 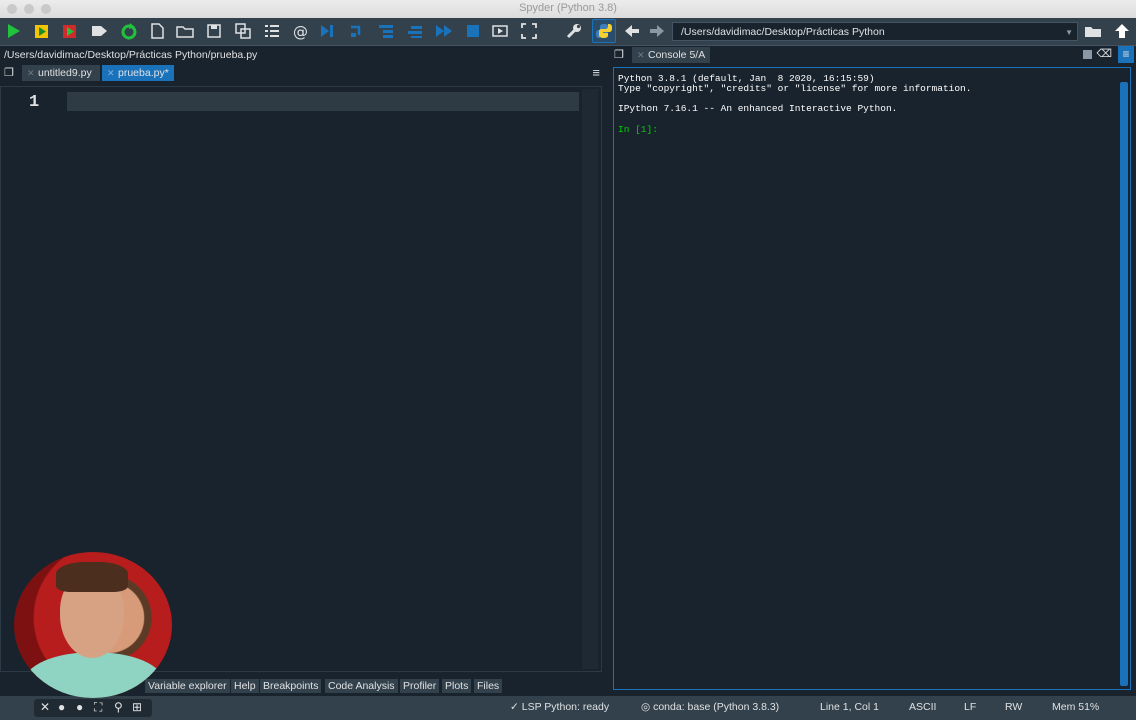 I want to click on run-cell-advance-icon, so click(x=69, y=31).